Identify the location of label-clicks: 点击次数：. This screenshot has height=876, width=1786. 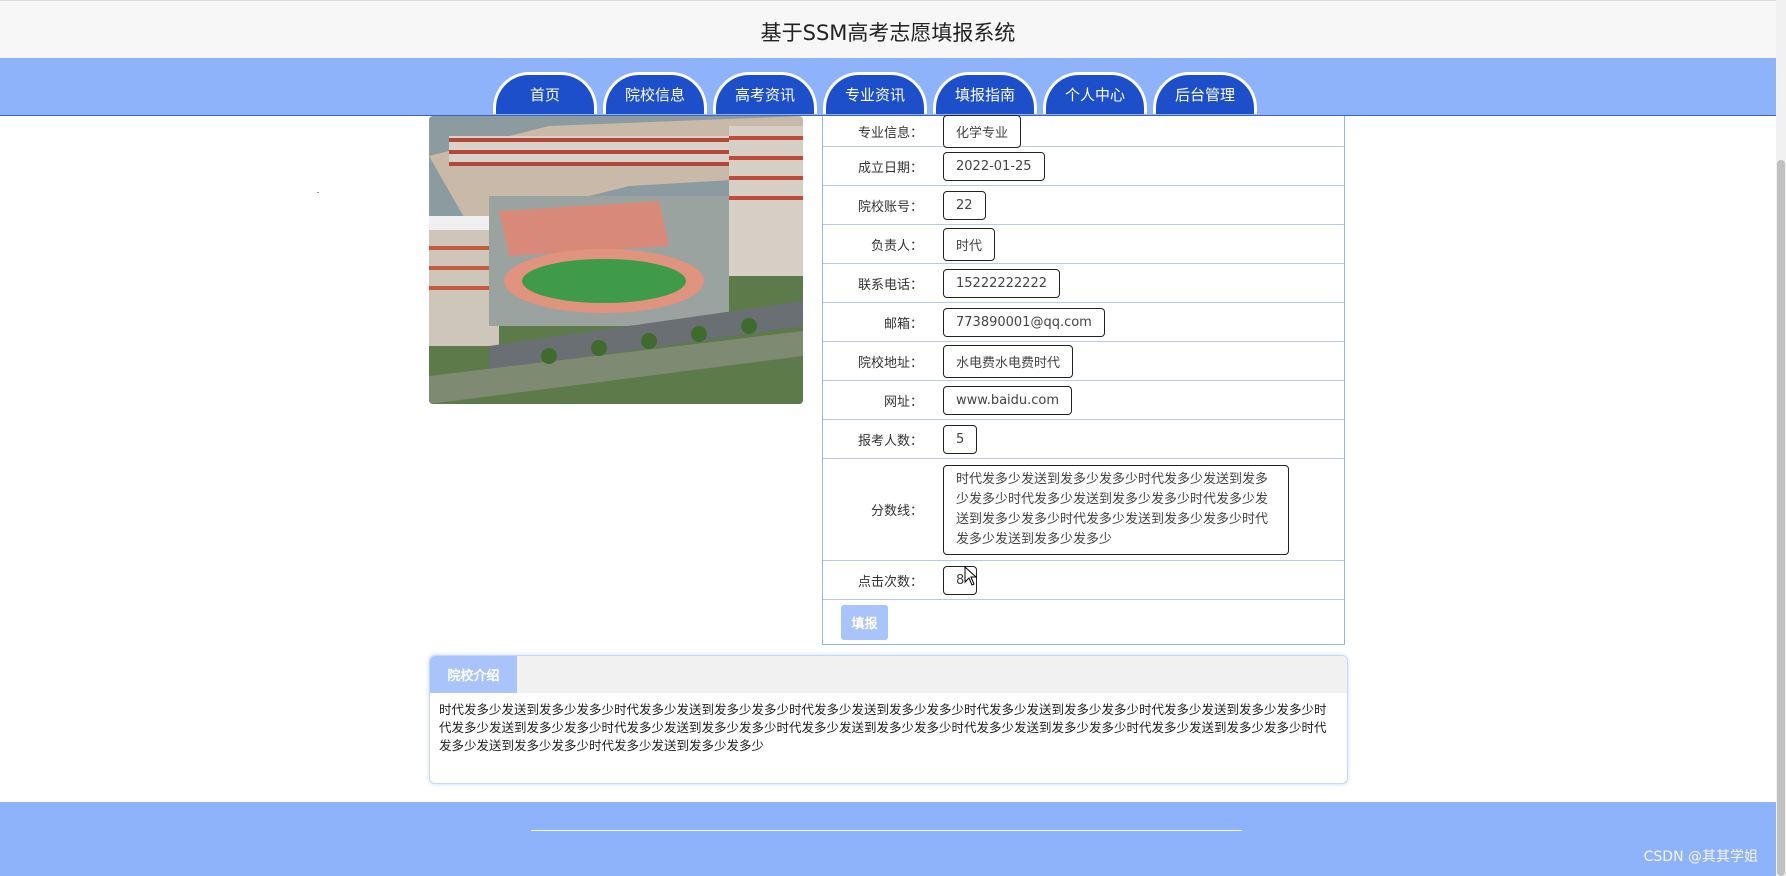
(890, 582).